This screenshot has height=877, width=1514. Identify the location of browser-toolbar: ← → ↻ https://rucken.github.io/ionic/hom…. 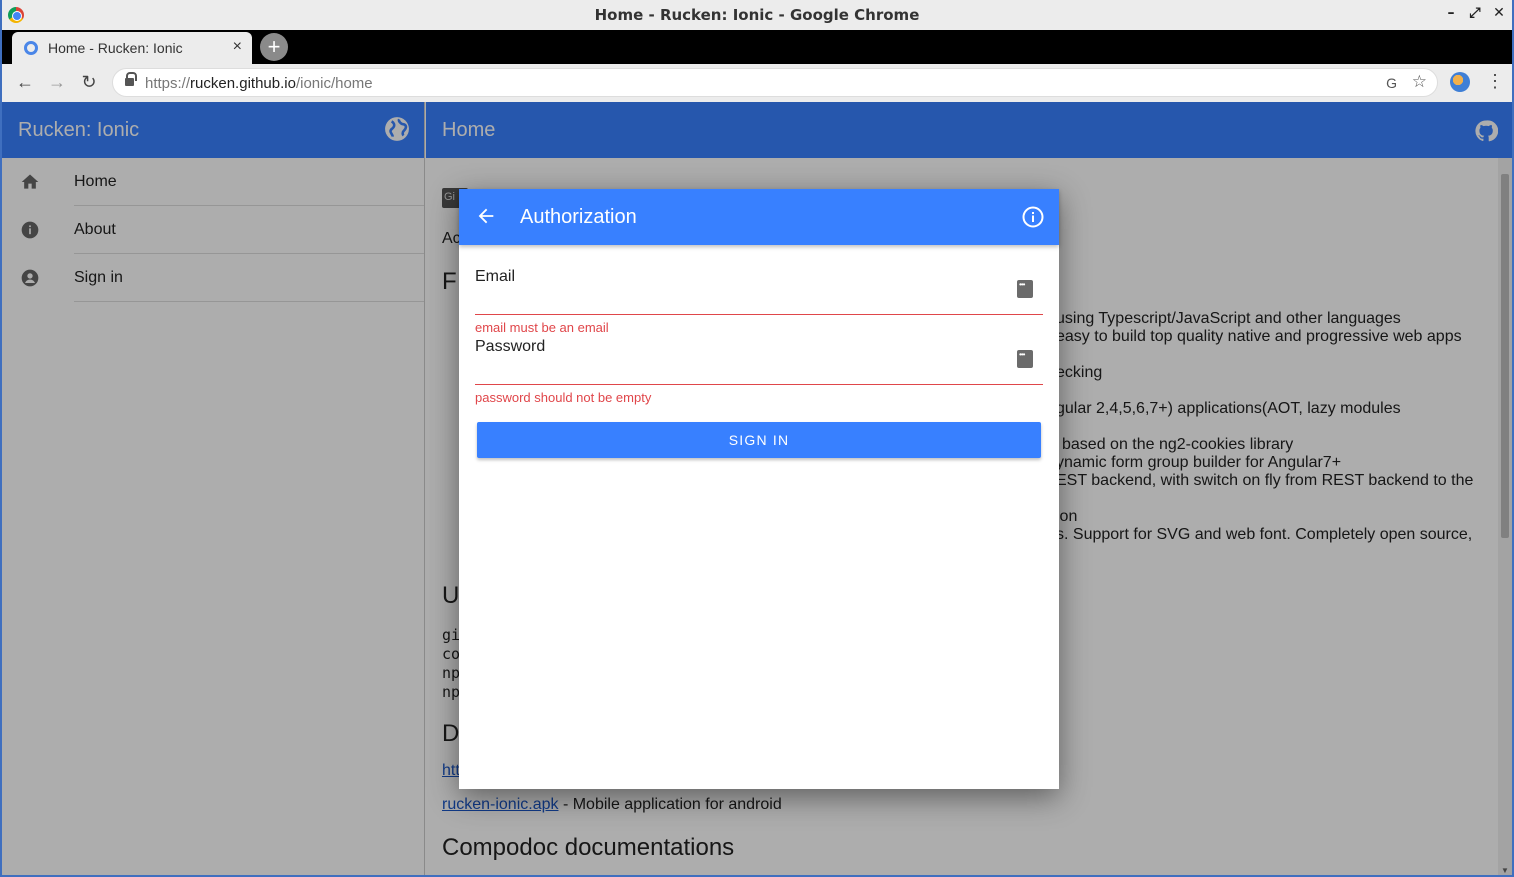
(757, 83).